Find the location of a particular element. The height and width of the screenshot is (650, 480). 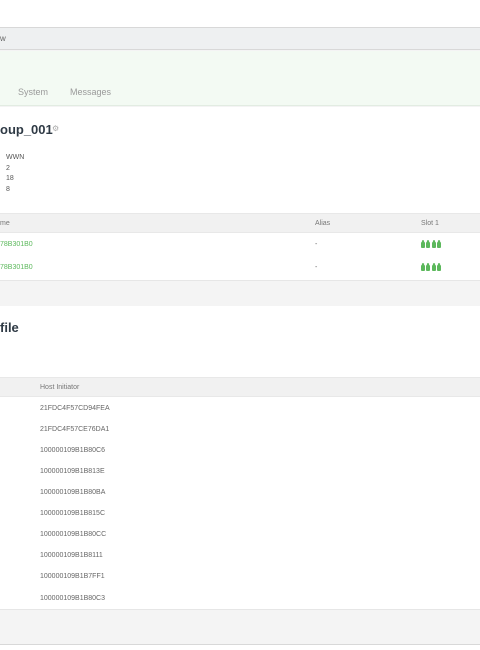

col-name: me is located at coordinates (5, 223).